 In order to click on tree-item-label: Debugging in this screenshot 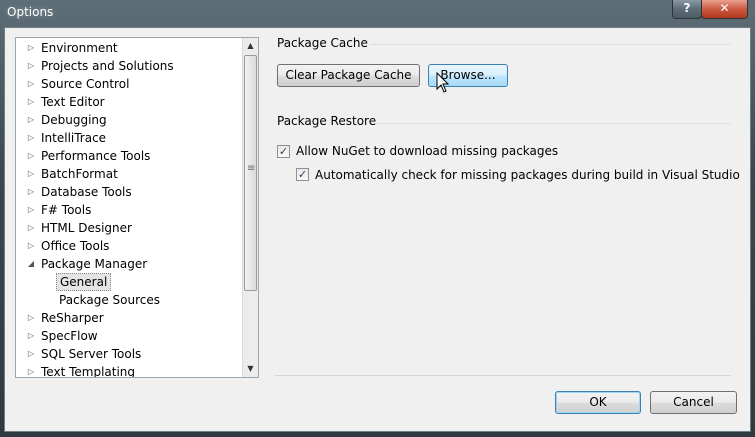, I will do `click(74, 120)`.